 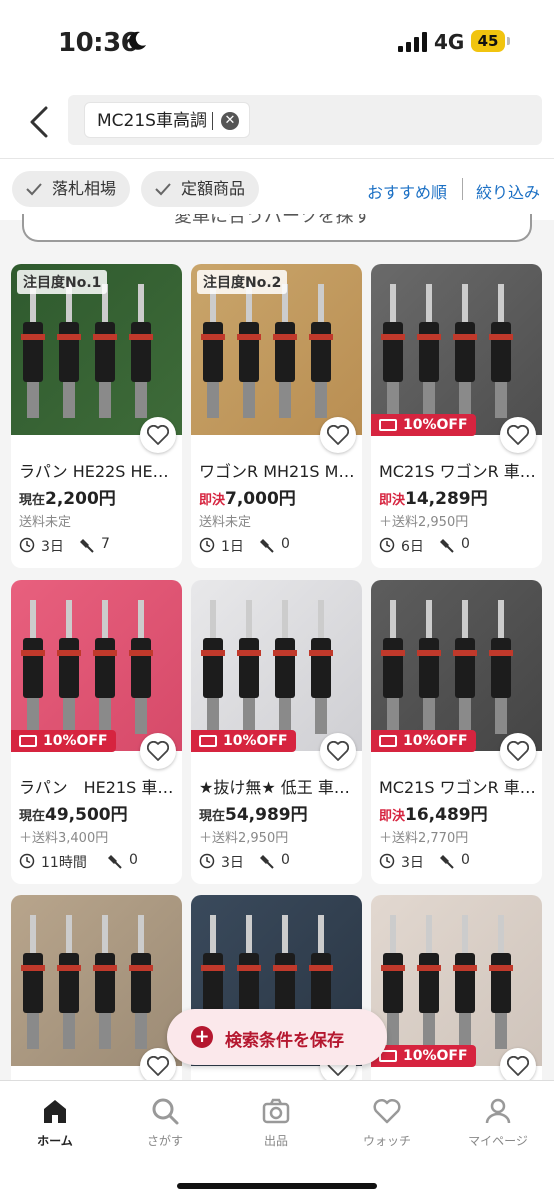 I want to click on back-arrow-icon, so click(x=39, y=122).